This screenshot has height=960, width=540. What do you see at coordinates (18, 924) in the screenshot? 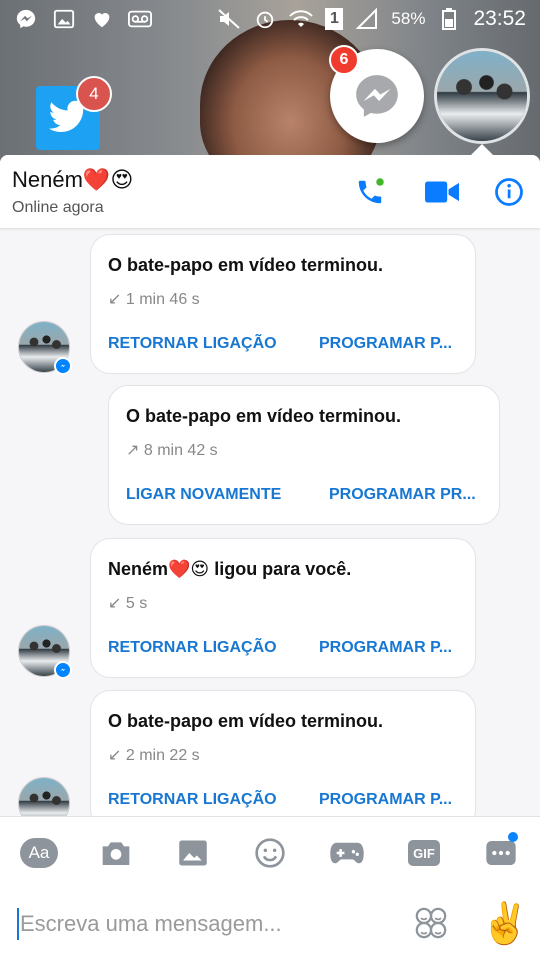
I see `text-caret` at bounding box center [18, 924].